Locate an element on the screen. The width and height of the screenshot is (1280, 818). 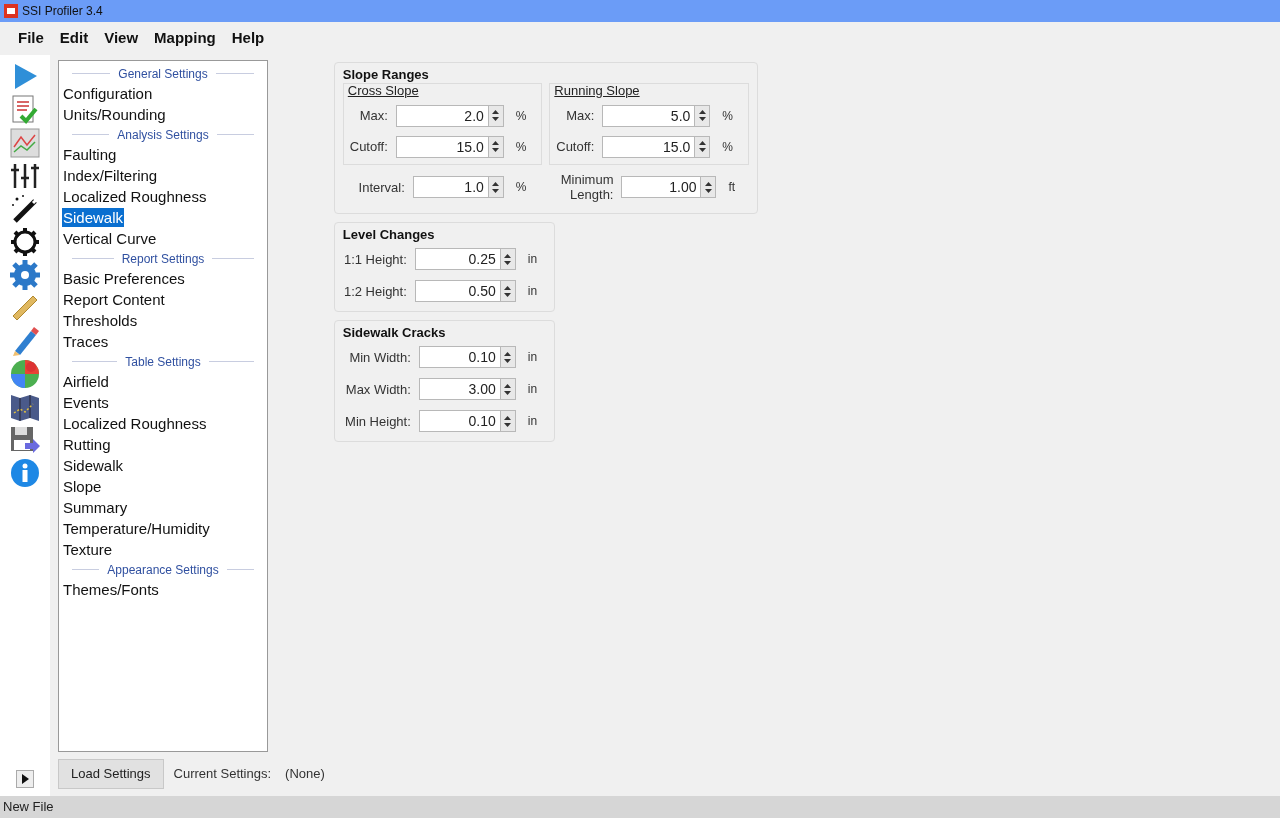
group-title: Slope Ranges is located at coordinates (386, 74).